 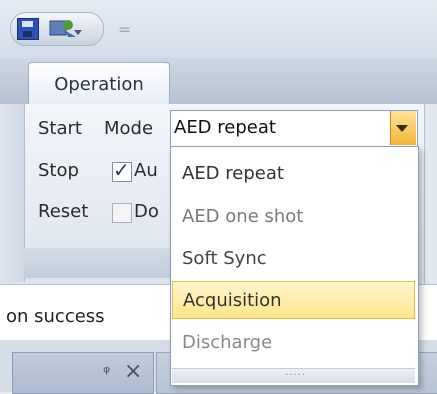 I want to click on dropdown-option-label: Acquisition, so click(x=232, y=300).